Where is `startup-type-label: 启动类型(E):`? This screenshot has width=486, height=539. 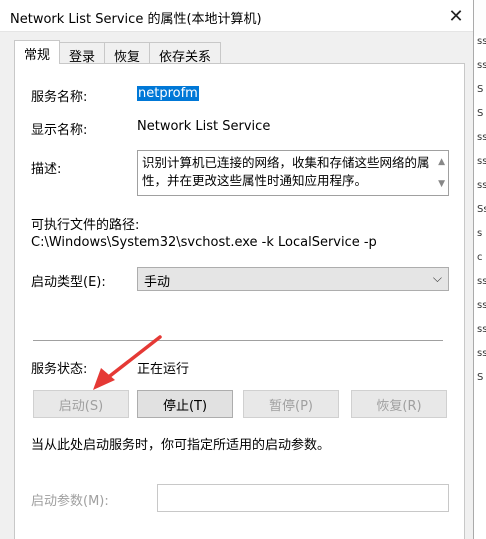 startup-type-label: 启动类型(E): is located at coordinates (68, 282).